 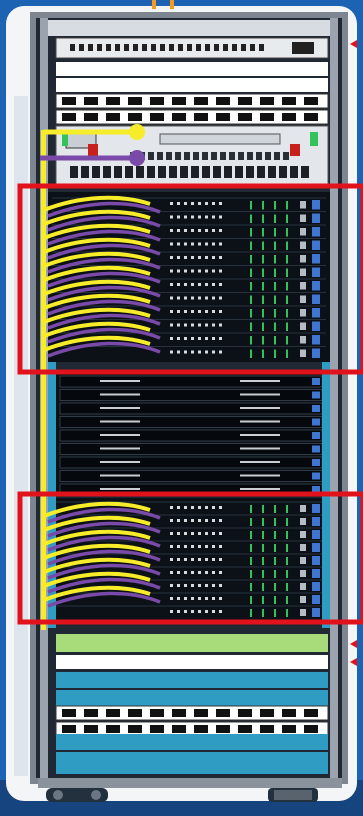 What do you see at coordinates (192, 763) in the screenshot?
I see `teal-band-base` at bounding box center [192, 763].